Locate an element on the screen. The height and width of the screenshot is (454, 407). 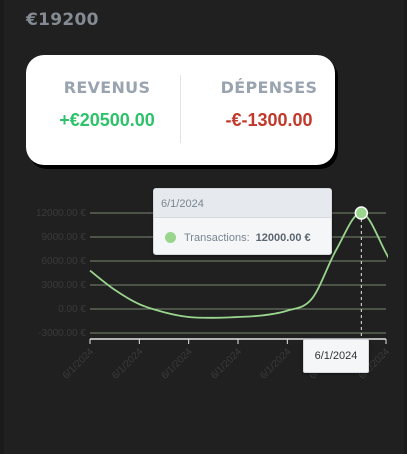
chart-tooltip: 6/1/2024 Transactions: 12000.00 € is located at coordinates (242, 221).